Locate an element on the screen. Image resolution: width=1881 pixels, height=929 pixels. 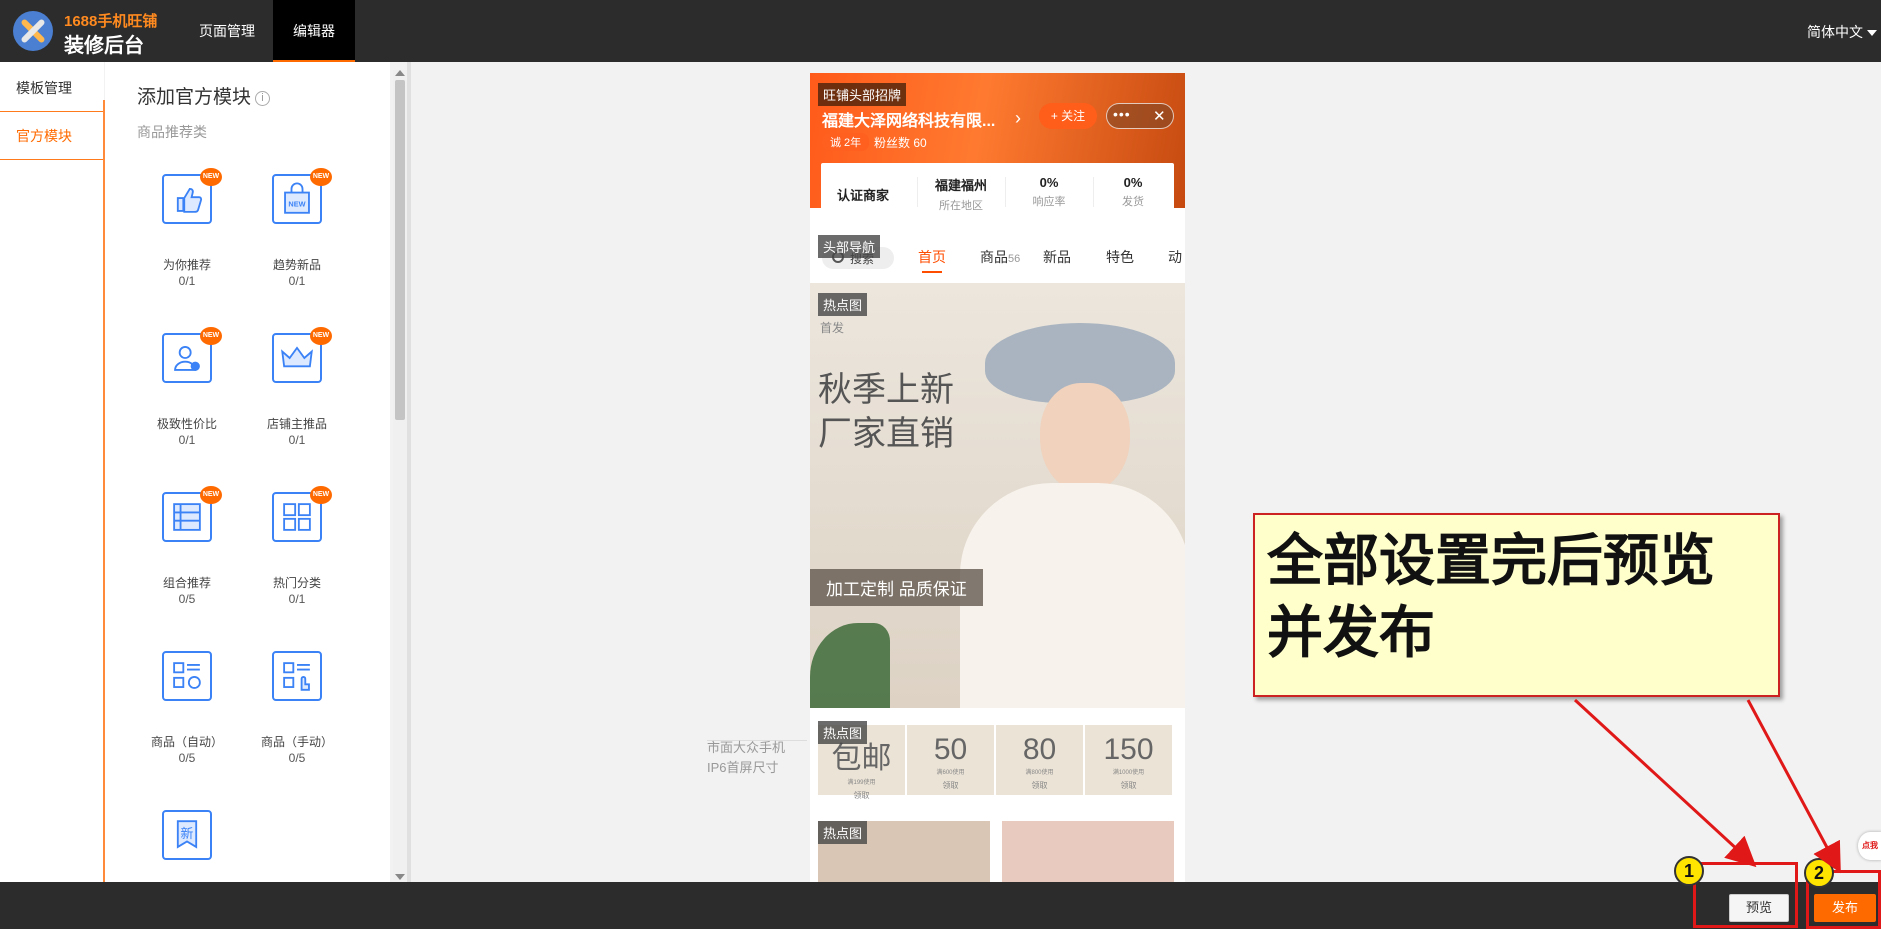
nav-tab-products: 商品56 is located at coordinates (1000, 257).